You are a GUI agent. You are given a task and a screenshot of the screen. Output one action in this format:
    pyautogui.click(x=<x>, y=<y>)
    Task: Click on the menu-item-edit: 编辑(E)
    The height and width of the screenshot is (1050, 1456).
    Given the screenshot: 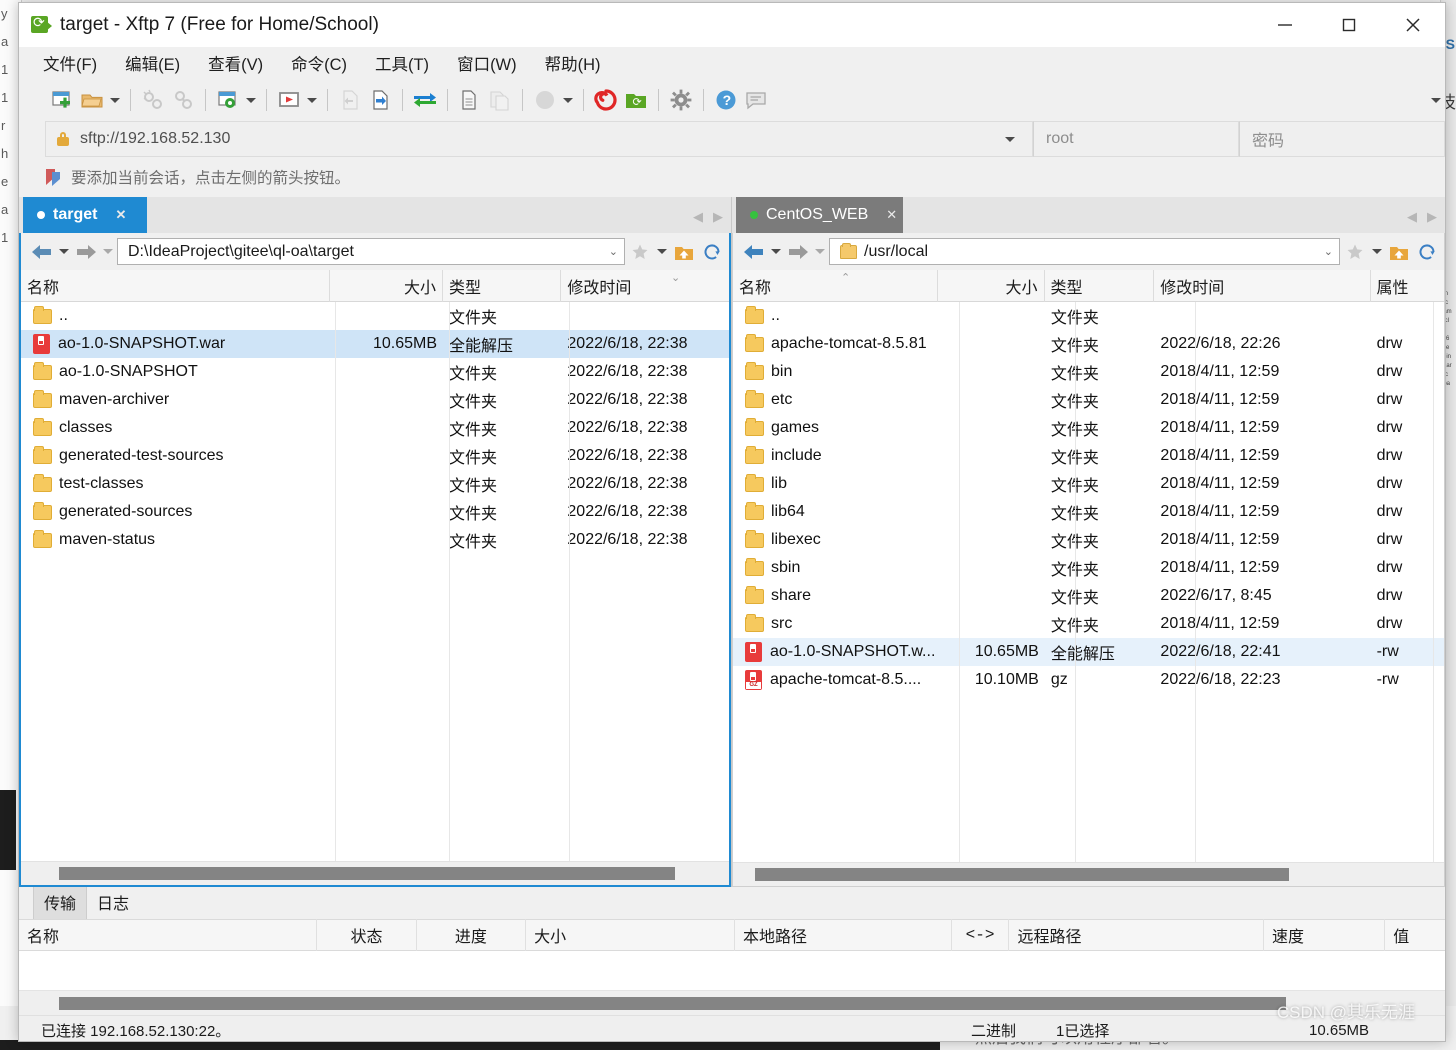 What is the action you would take?
    pyautogui.click(x=152, y=63)
    